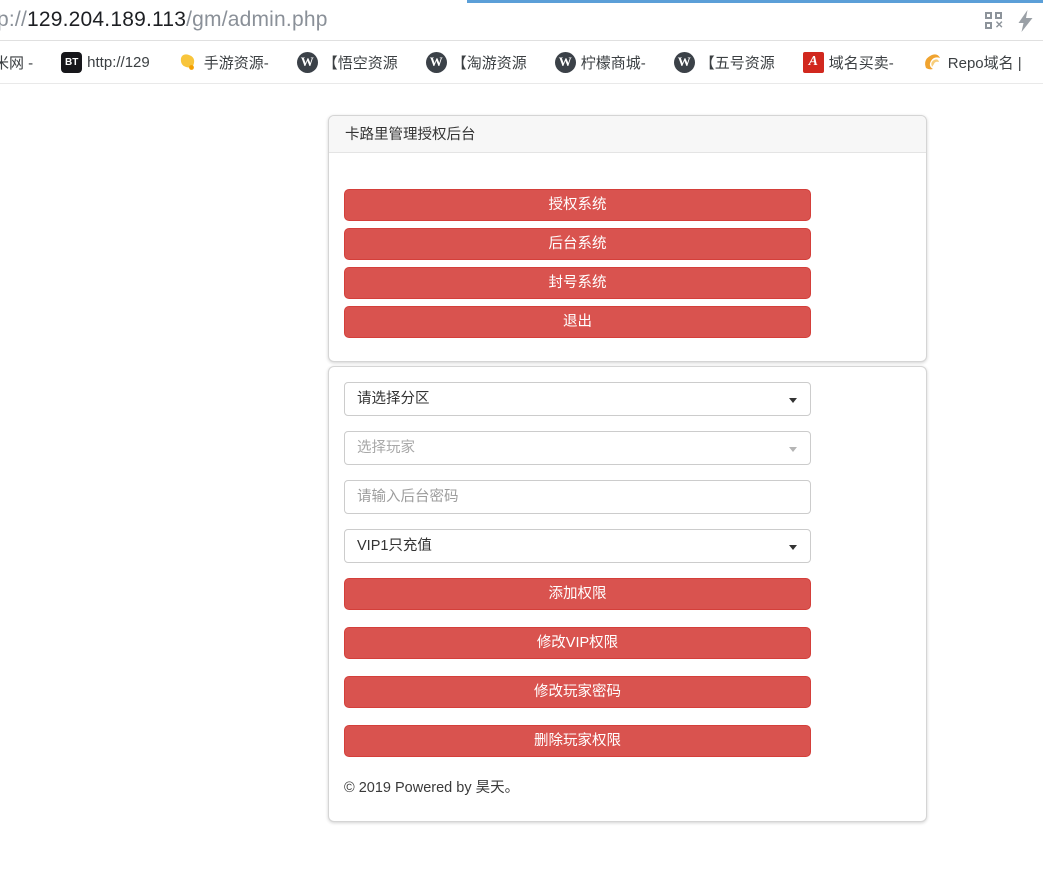  I want to click on bookmark-ningmeng: W 柠檬商城-, so click(600, 62).